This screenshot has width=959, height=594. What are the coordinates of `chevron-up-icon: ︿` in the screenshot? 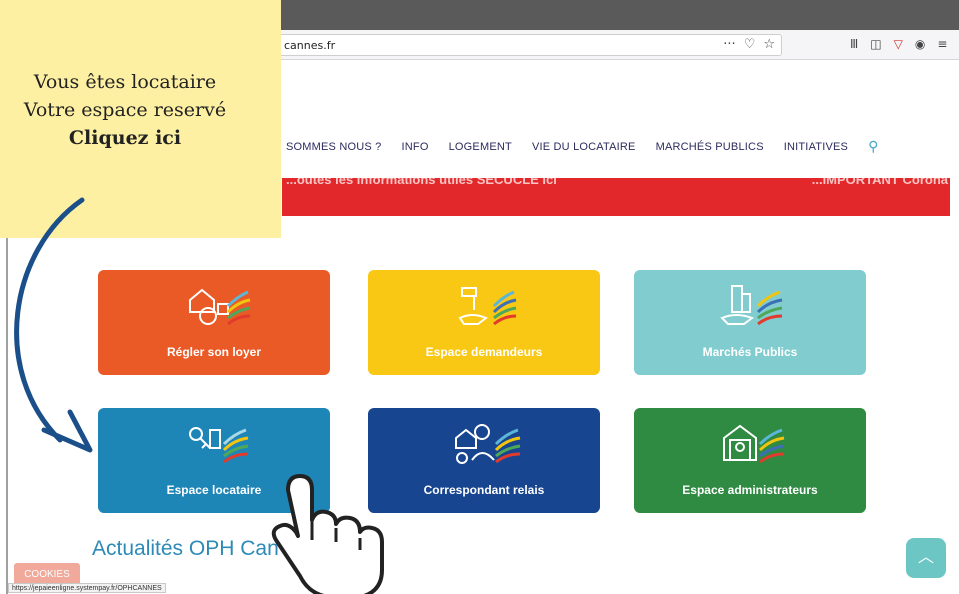 It's located at (925, 557).